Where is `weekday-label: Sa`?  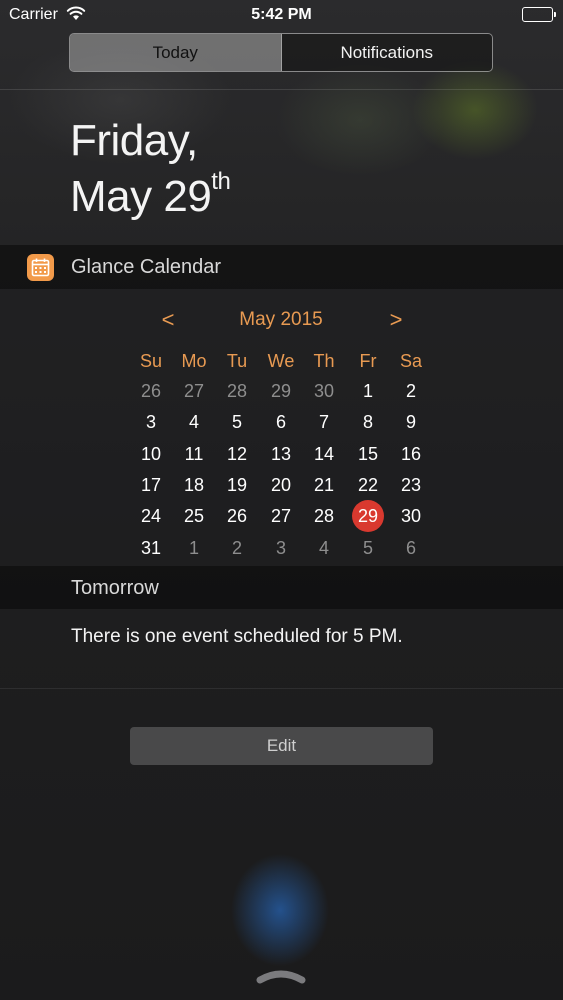 weekday-label: Sa is located at coordinates (411, 360).